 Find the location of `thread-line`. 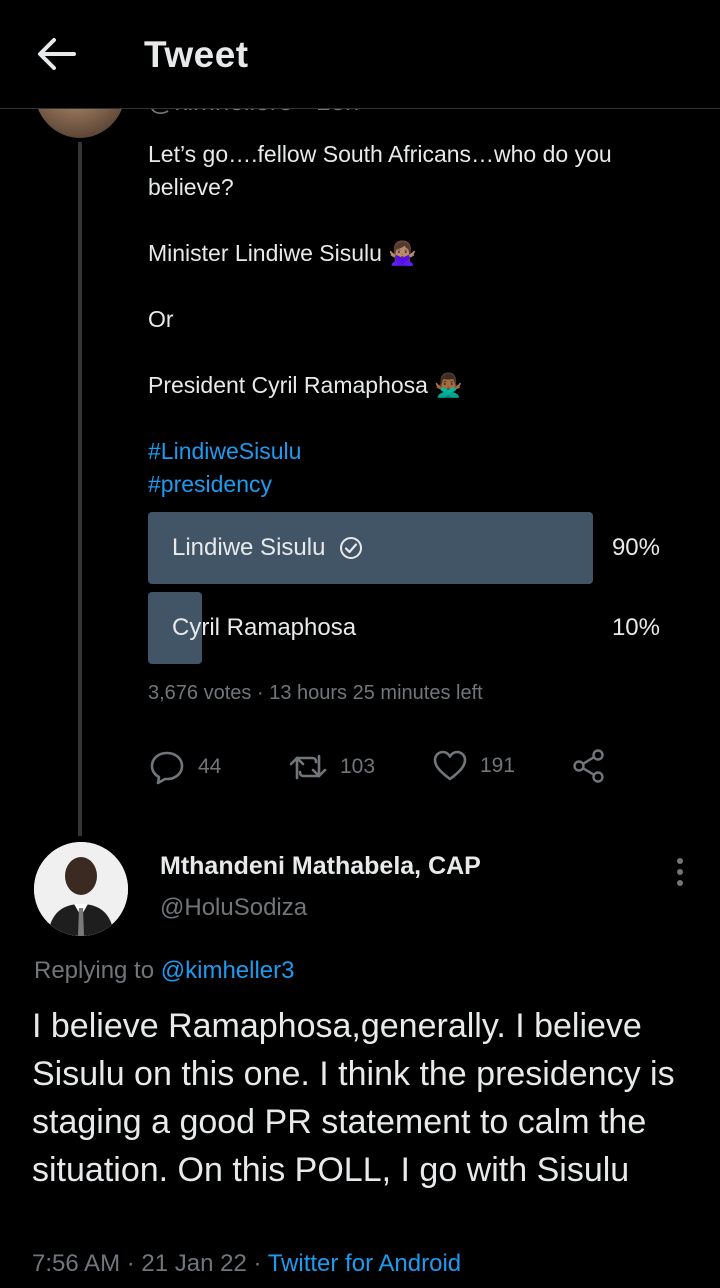

thread-line is located at coordinates (80, 489).